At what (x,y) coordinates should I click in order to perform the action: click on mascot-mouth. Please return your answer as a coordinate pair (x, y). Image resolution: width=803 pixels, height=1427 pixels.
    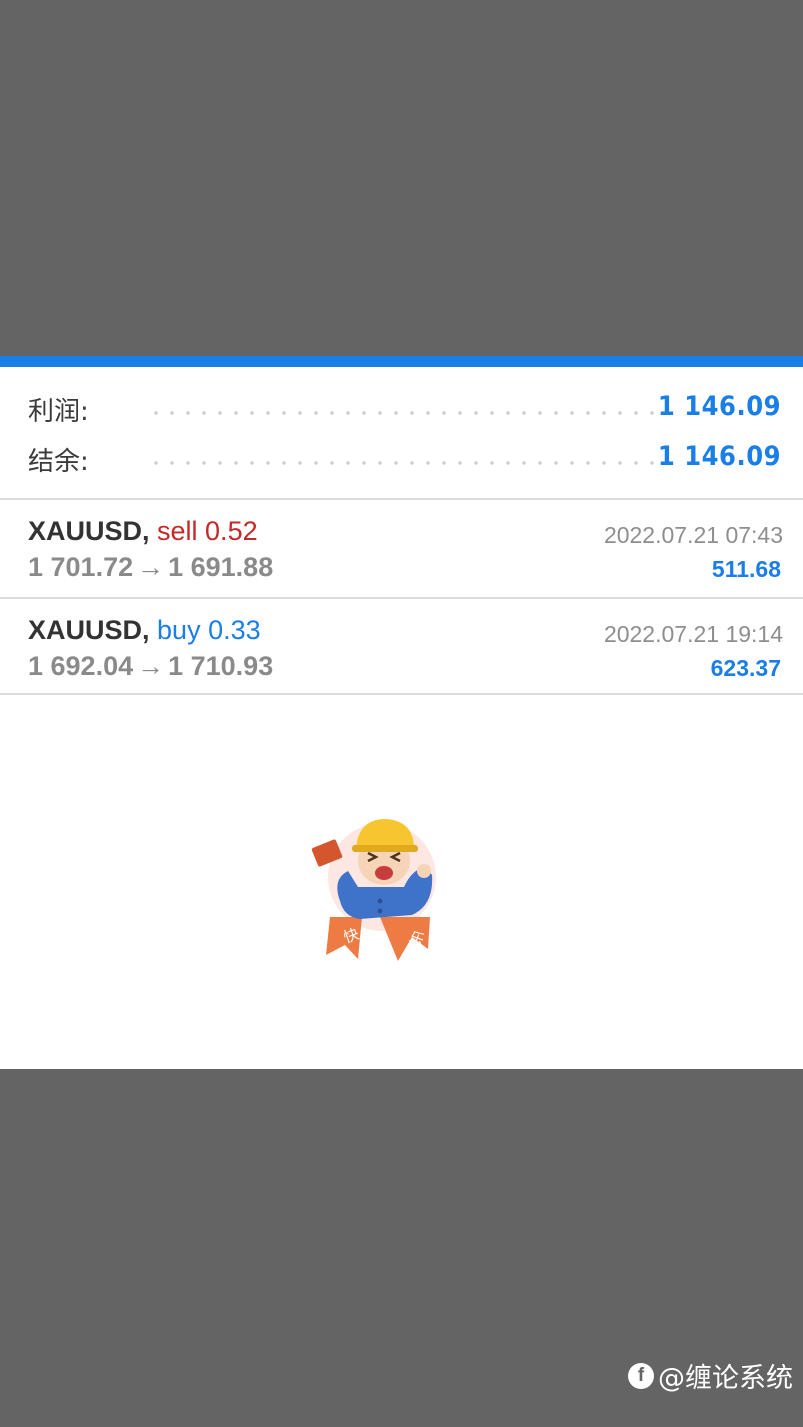
    Looking at the image, I should click on (384, 873).